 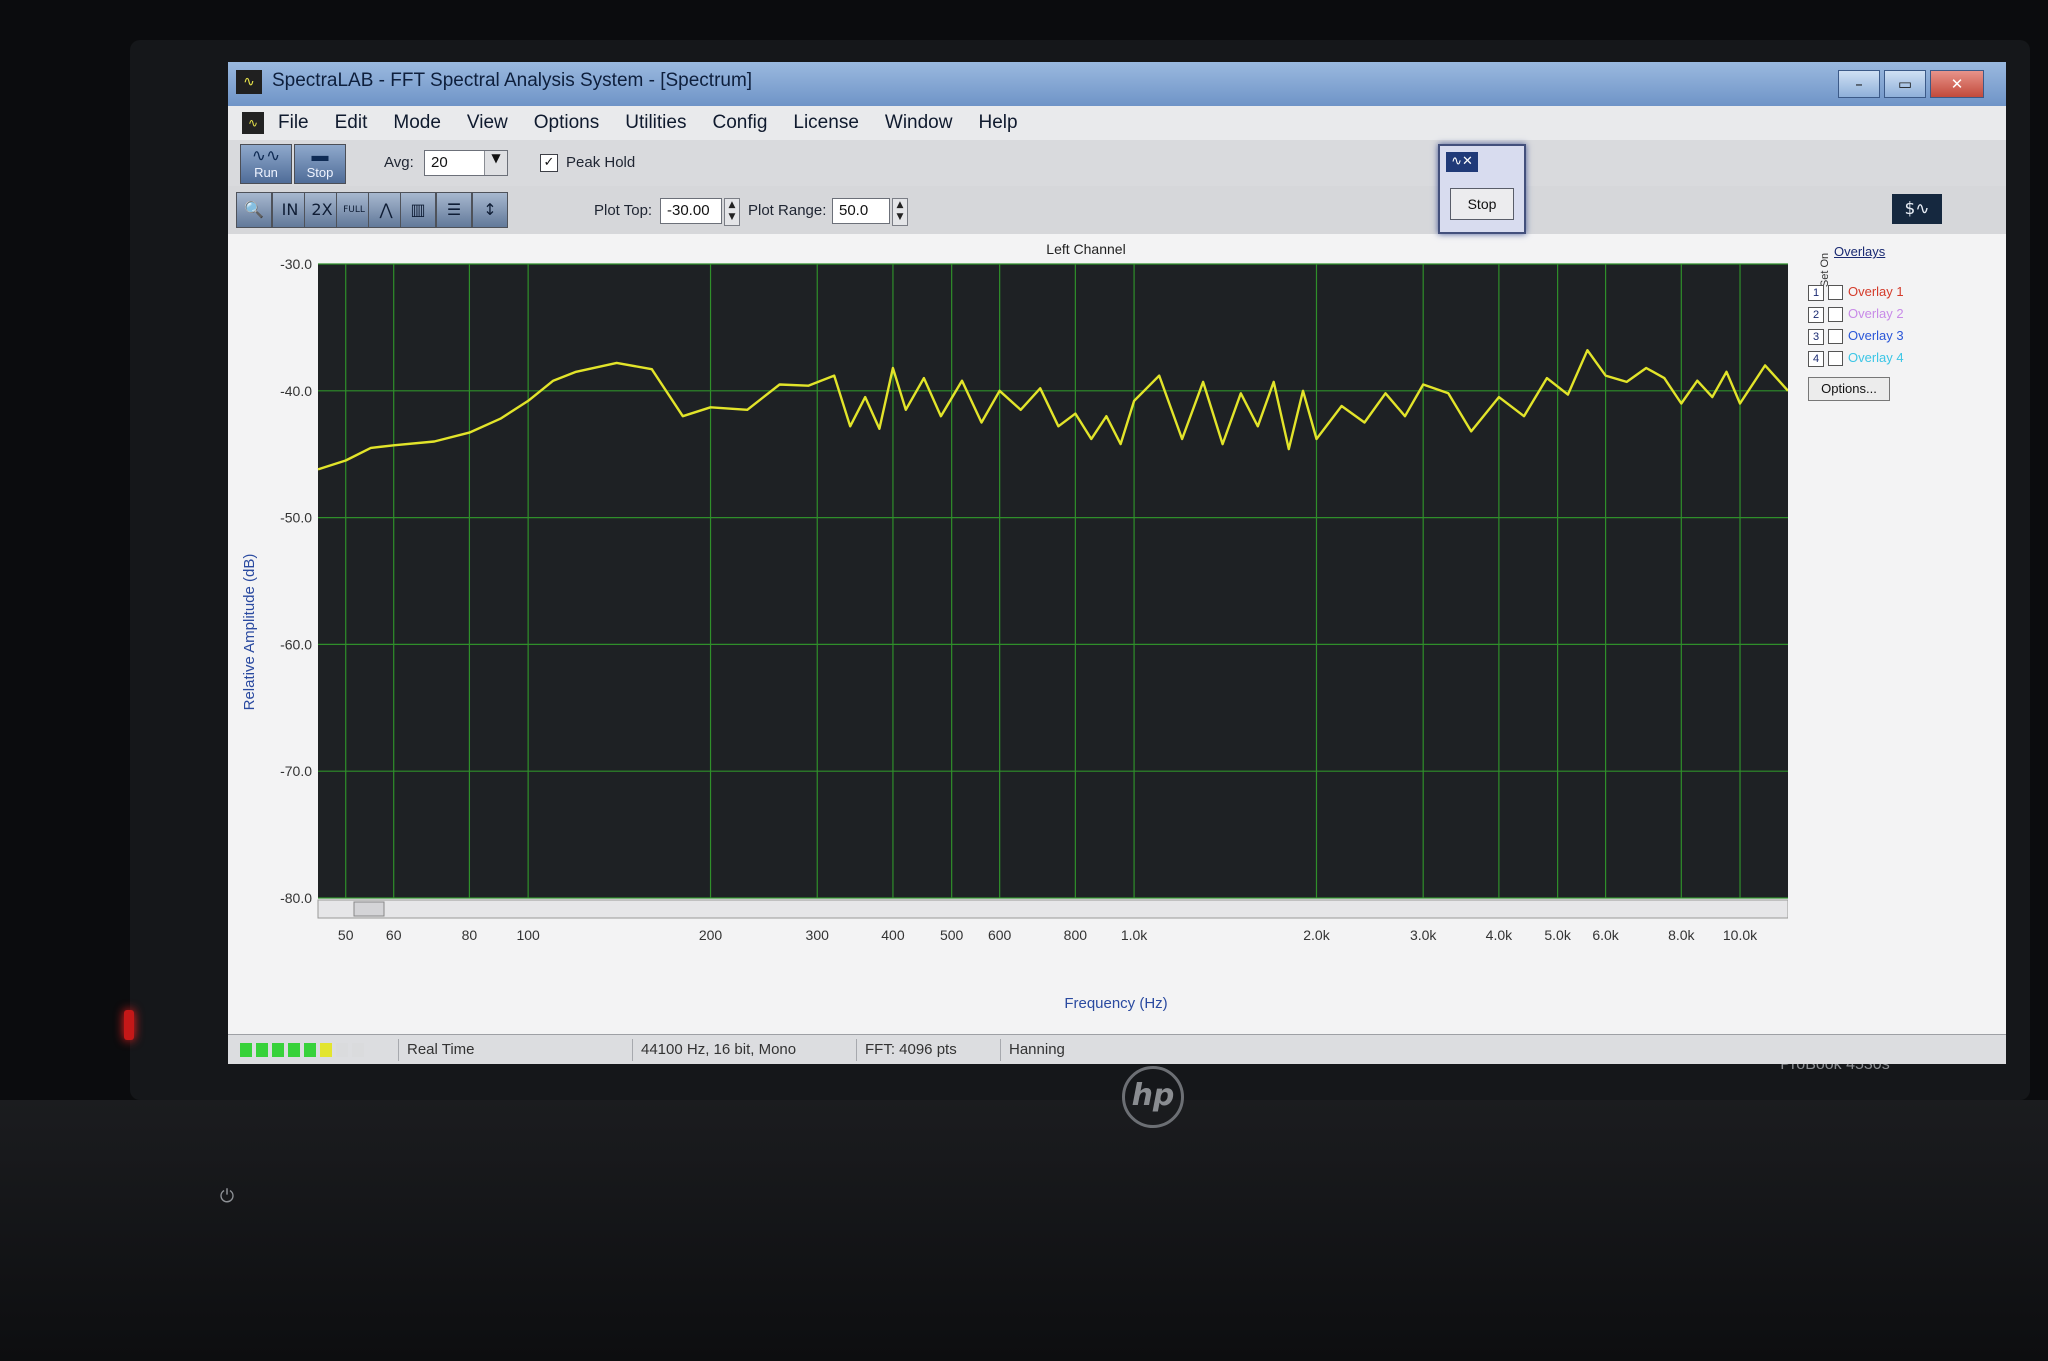 What do you see at coordinates (517, 1050) in the screenshot?
I see `status-mode: Real Time` at bounding box center [517, 1050].